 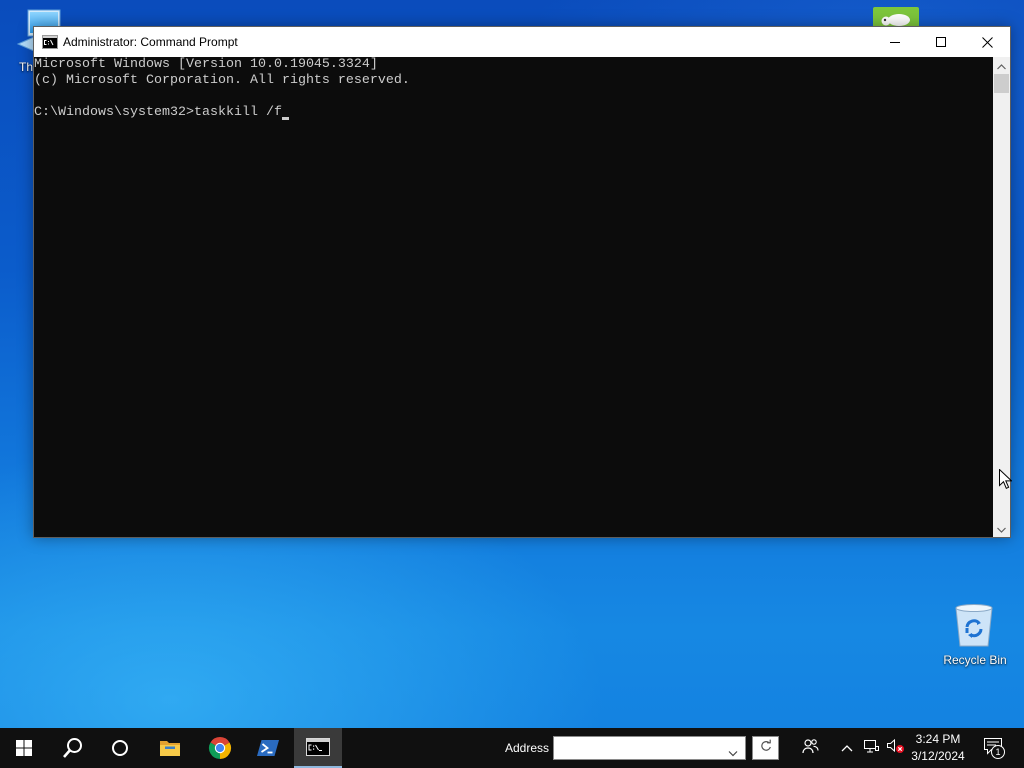 I want to click on clock-date: 3/12/2024, so click(x=938, y=756).